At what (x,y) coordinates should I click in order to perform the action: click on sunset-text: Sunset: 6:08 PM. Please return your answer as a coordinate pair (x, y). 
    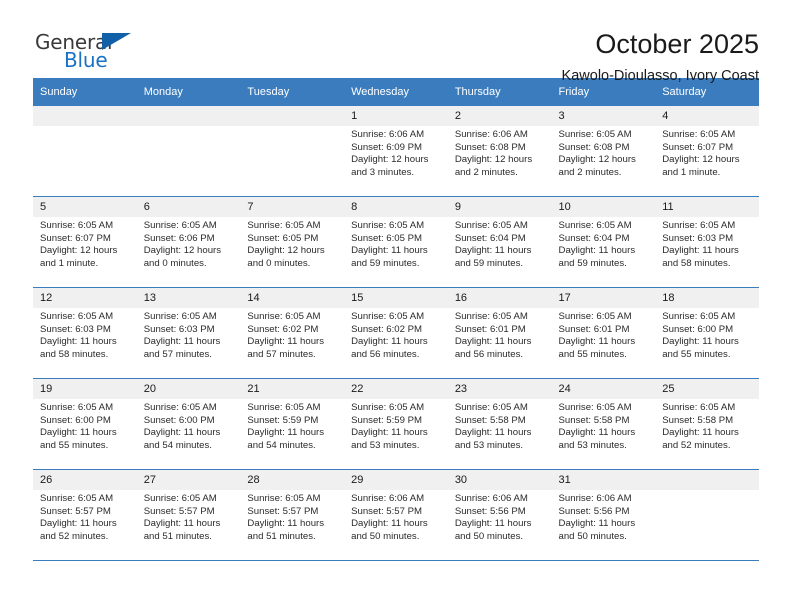
    Looking at the image, I should click on (594, 147).